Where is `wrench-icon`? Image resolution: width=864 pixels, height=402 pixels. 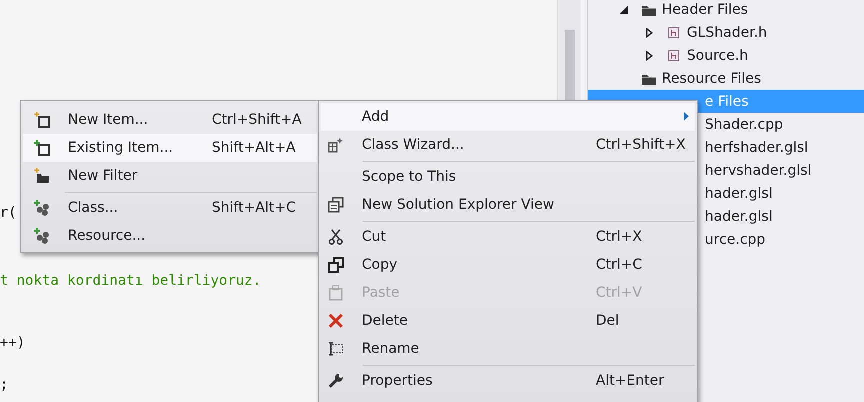 wrench-icon is located at coordinates (336, 381).